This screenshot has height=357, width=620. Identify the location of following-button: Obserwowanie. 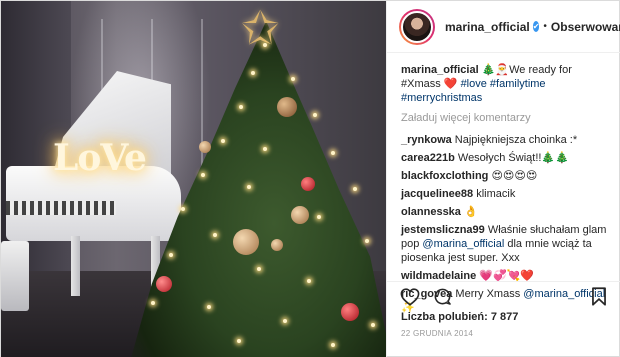
(585, 27).